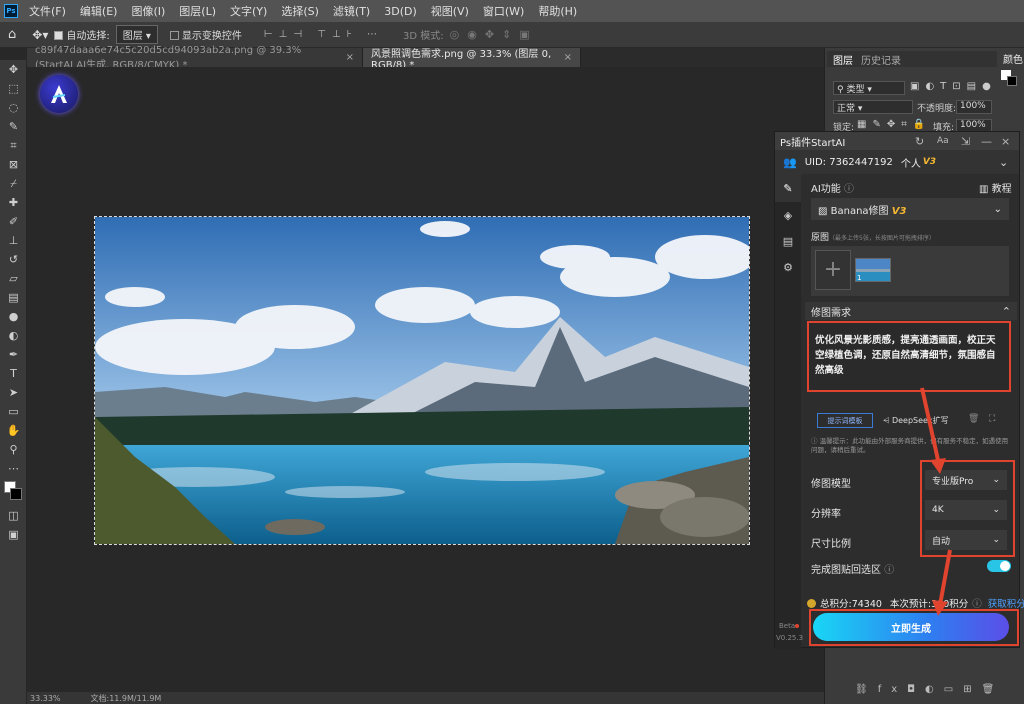 The image size is (1024, 704). Describe the element at coordinates (13, 183) in the screenshot. I see `eyedropper-tool-icon: ⌿` at that location.